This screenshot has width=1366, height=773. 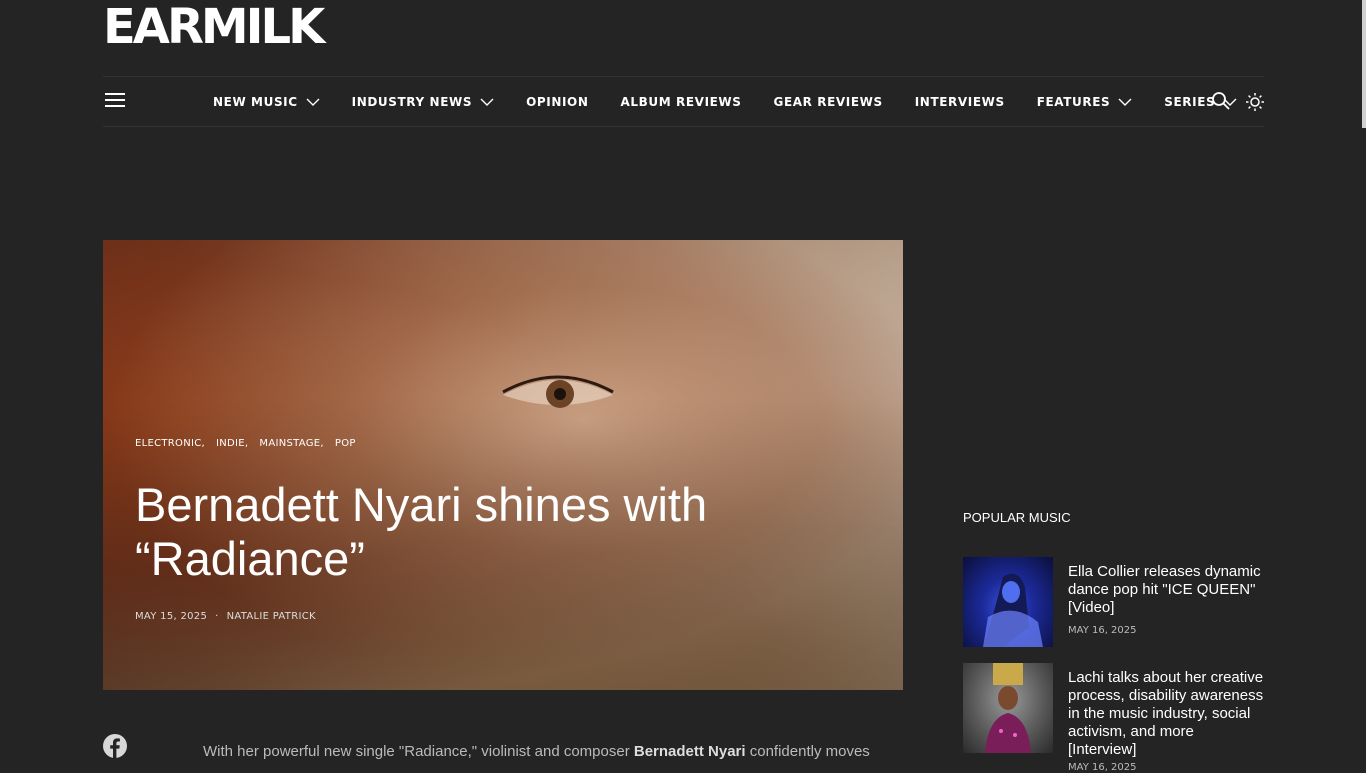 I want to click on nav-item-label: OPINION, so click(x=557, y=101).